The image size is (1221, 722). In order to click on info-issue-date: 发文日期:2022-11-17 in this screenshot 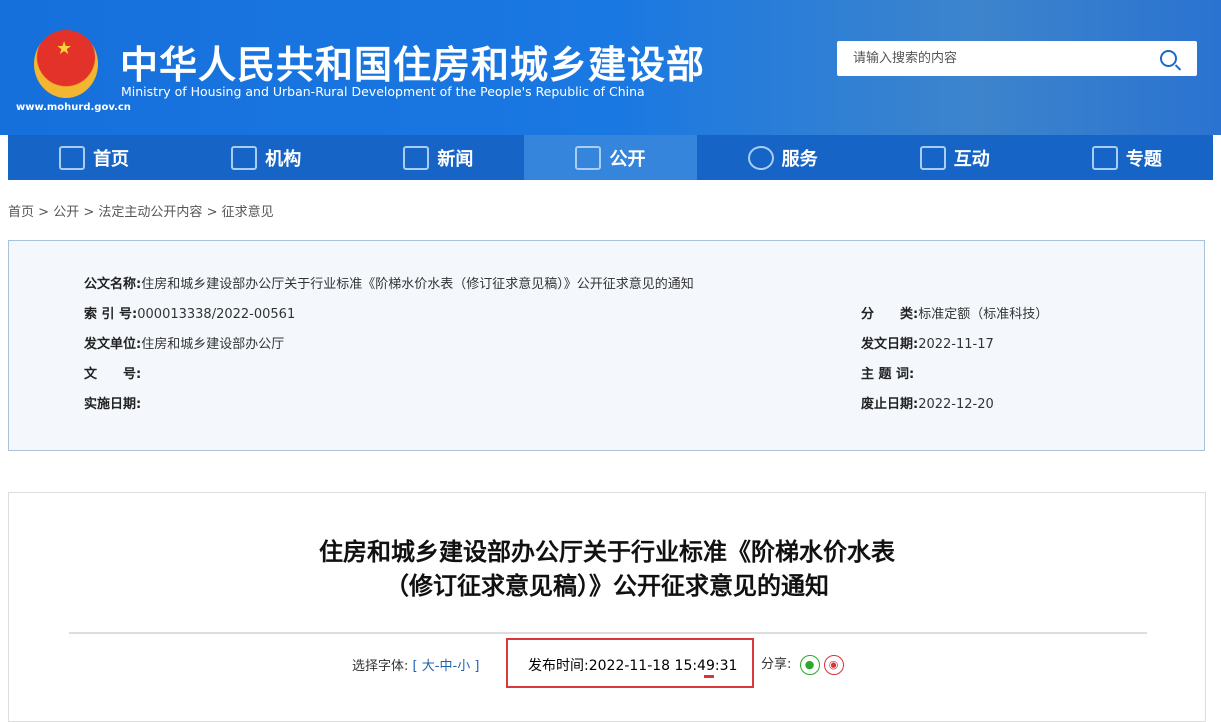, I will do `click(927, 342)`.